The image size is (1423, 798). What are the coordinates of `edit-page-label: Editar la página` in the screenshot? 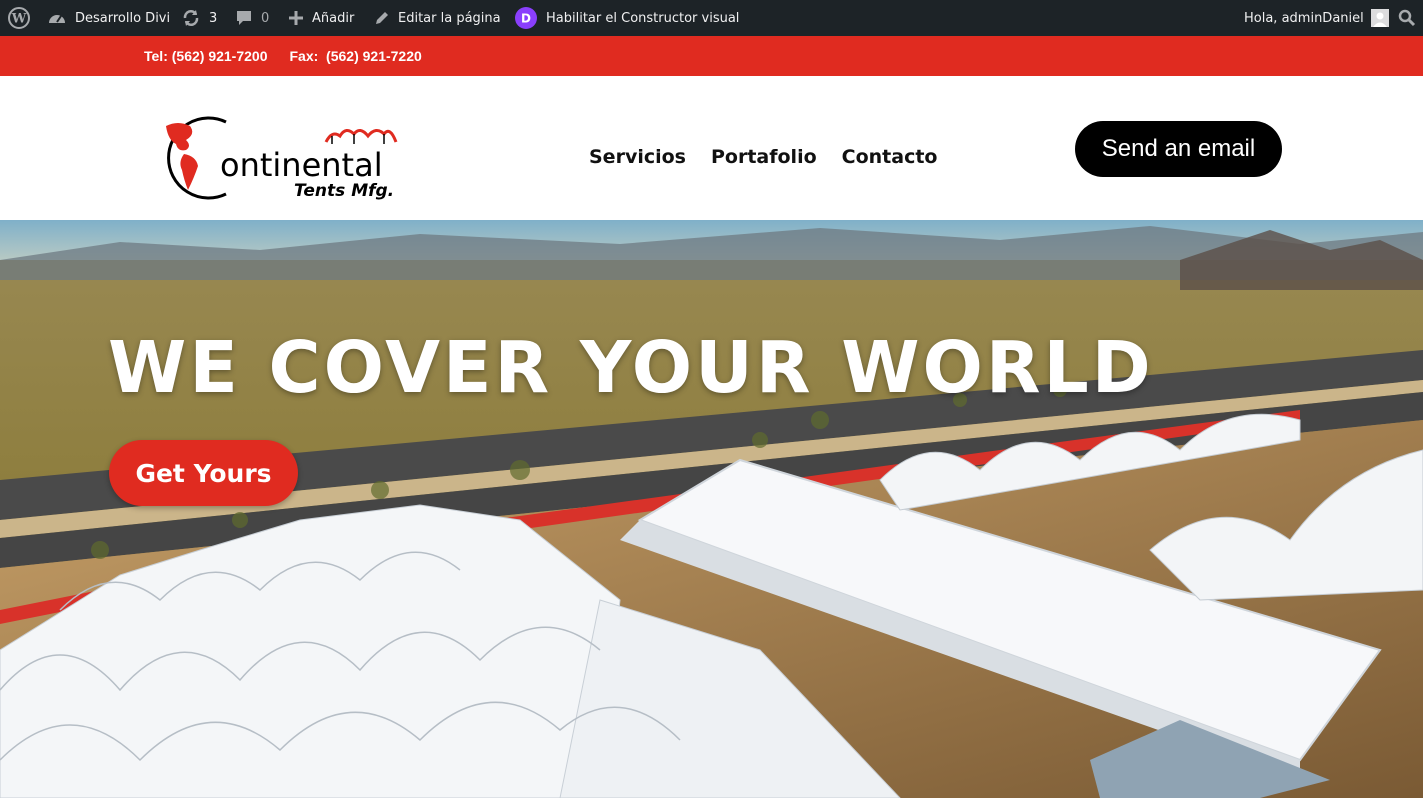 It's located at (449, 18).